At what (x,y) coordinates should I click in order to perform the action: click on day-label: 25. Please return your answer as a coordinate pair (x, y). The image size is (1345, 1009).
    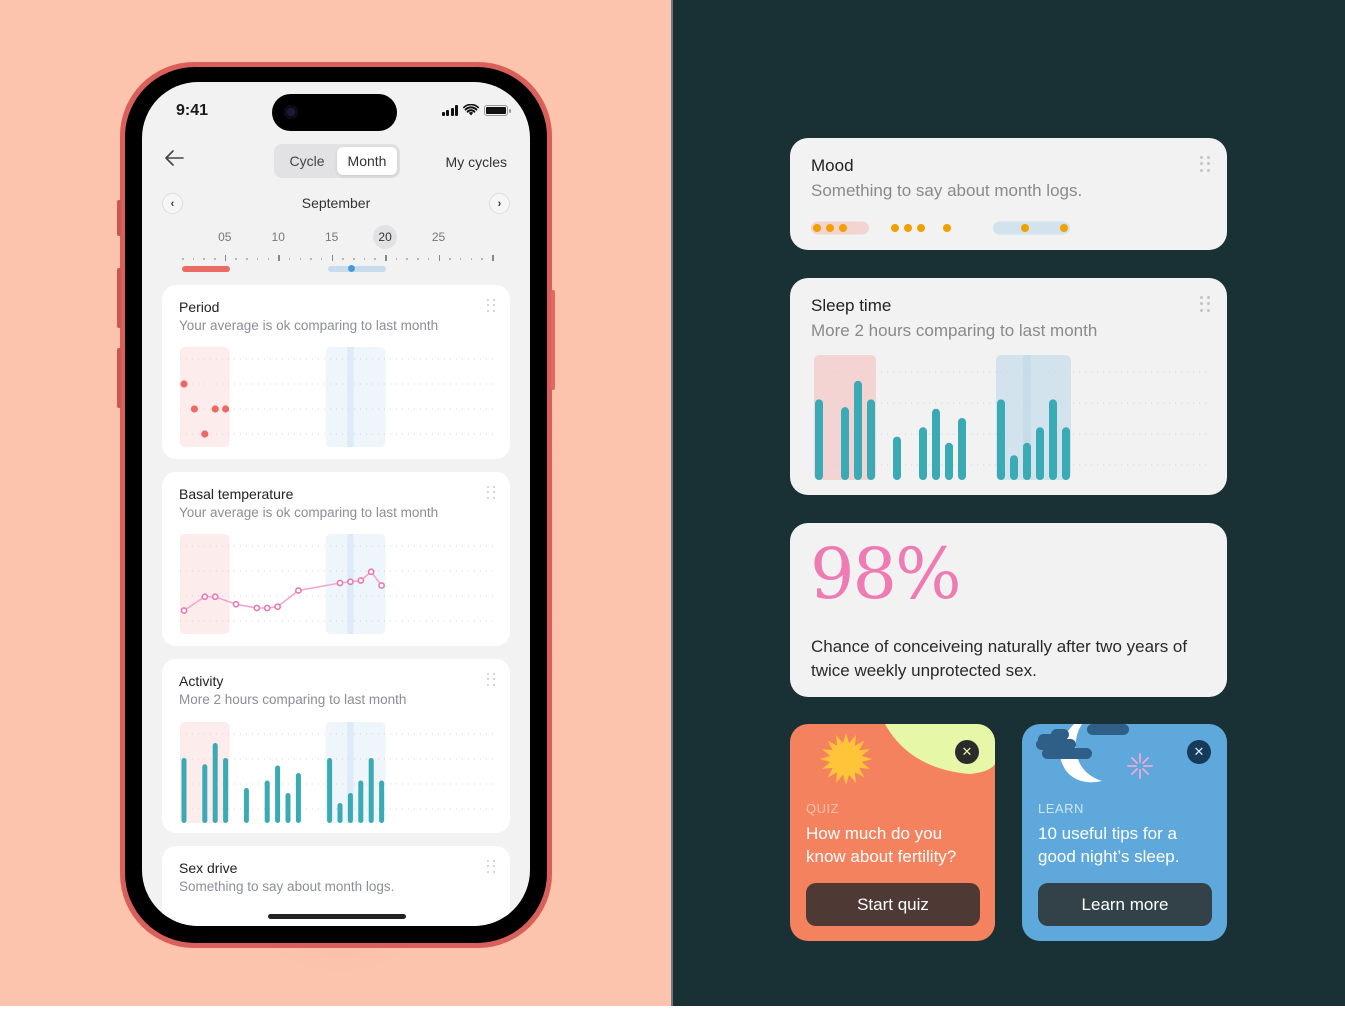
    Looking at the image, I should click on (438, 237).